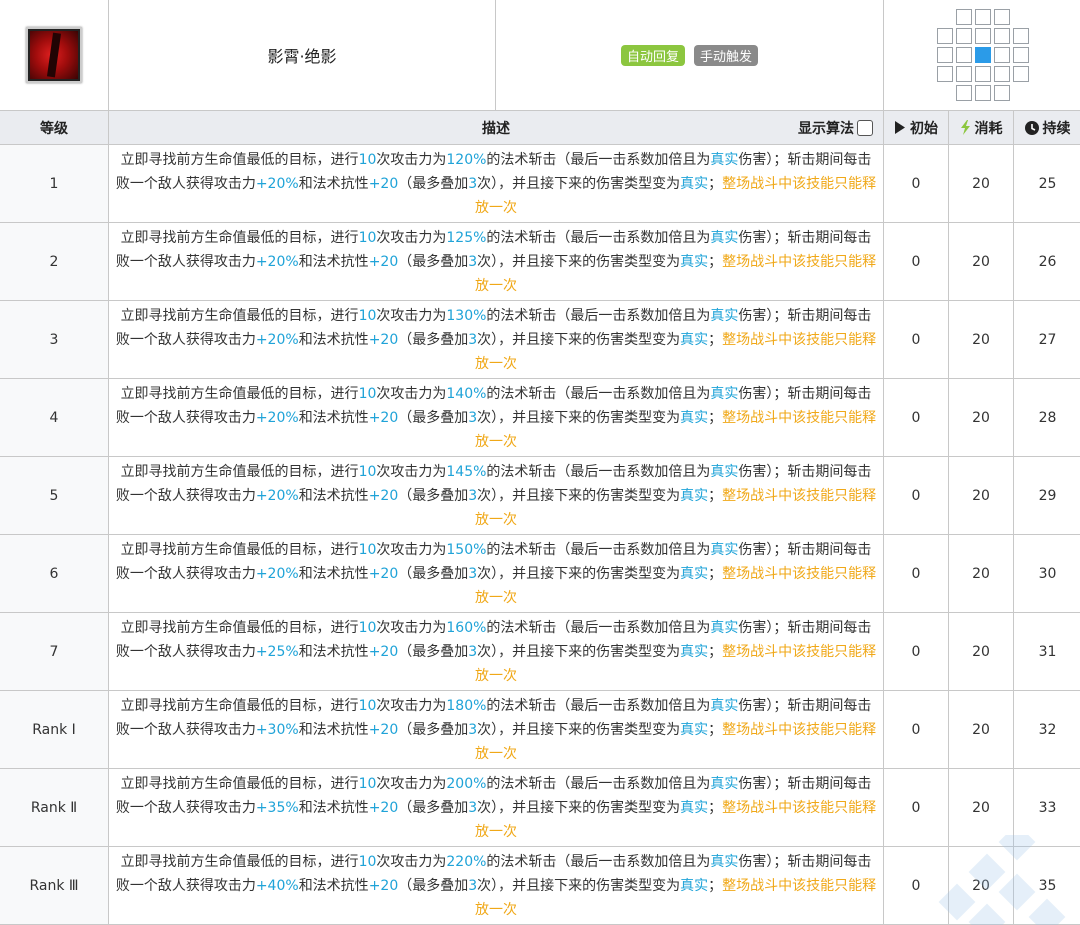 This screenshot has height=925, width=1080. What do you see at coordinates (54, 127) in the screenshot?
I see `level-header: 等级` at bounding box center [54, 127].